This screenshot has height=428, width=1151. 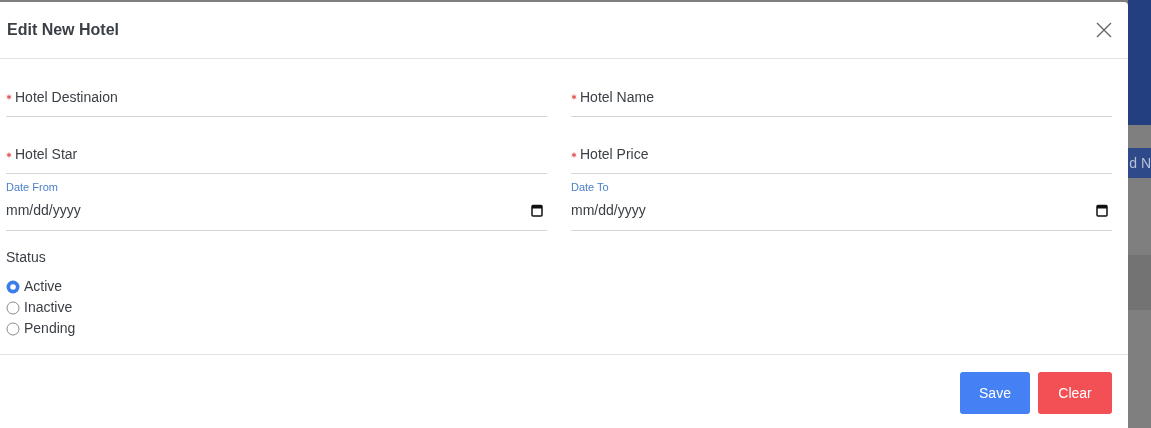 I want to click on text-field: Hotel Destinaion, so click(x=276, y=88).